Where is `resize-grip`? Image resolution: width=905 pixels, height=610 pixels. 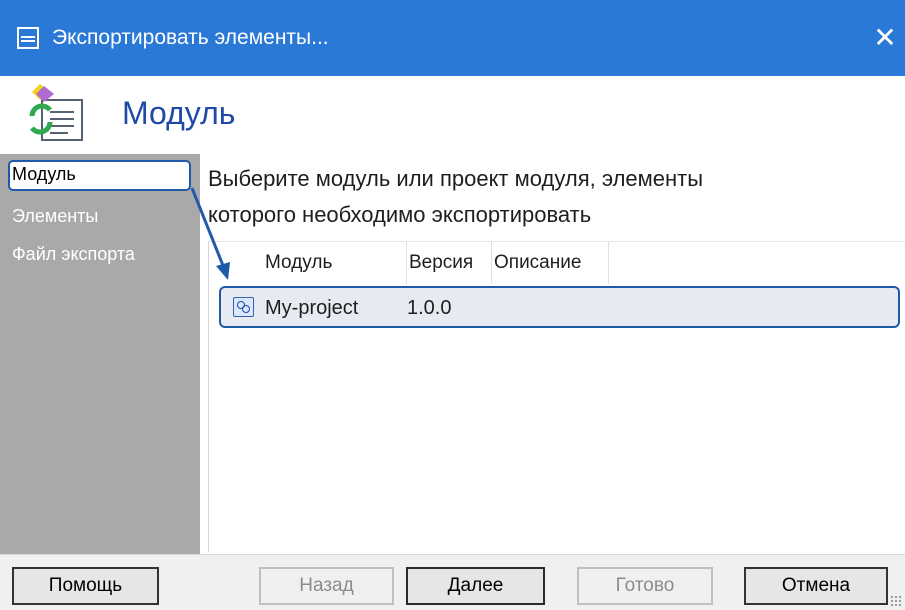 resize-grip is located at coordinates (896, 601).